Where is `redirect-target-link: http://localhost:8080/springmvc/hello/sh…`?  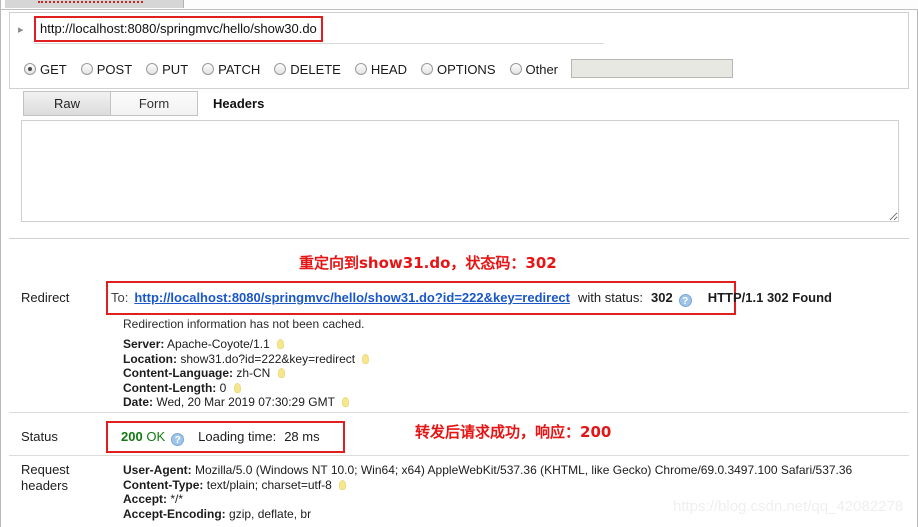
redirect-target-link: http://localhost:8080/springmvc/hello/sh… is located at coordinates (352, 297).